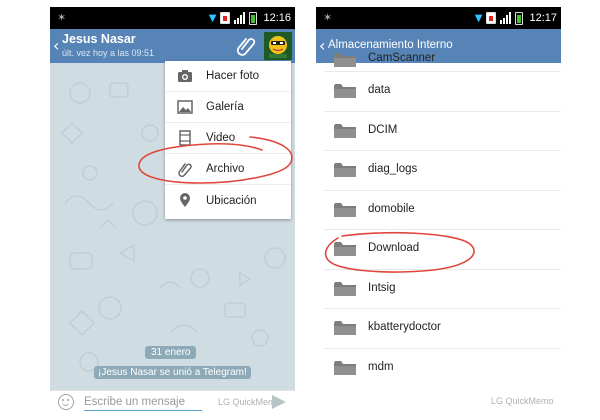 This screenshot has width=600, height=420. I want to click on status-bar: ✶ ▼ 12:17, so click(438, 18).